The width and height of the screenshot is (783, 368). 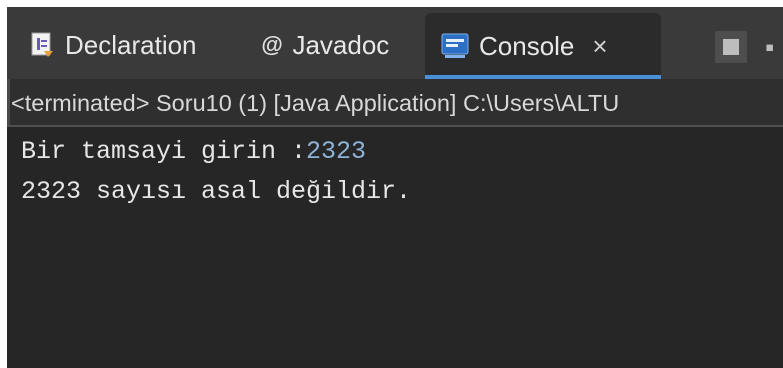 What do you see at coordinates (341, 44) in the screenshot?
I see `tab-javadoc-label: Javadoc` at bounding box center [341, 44].